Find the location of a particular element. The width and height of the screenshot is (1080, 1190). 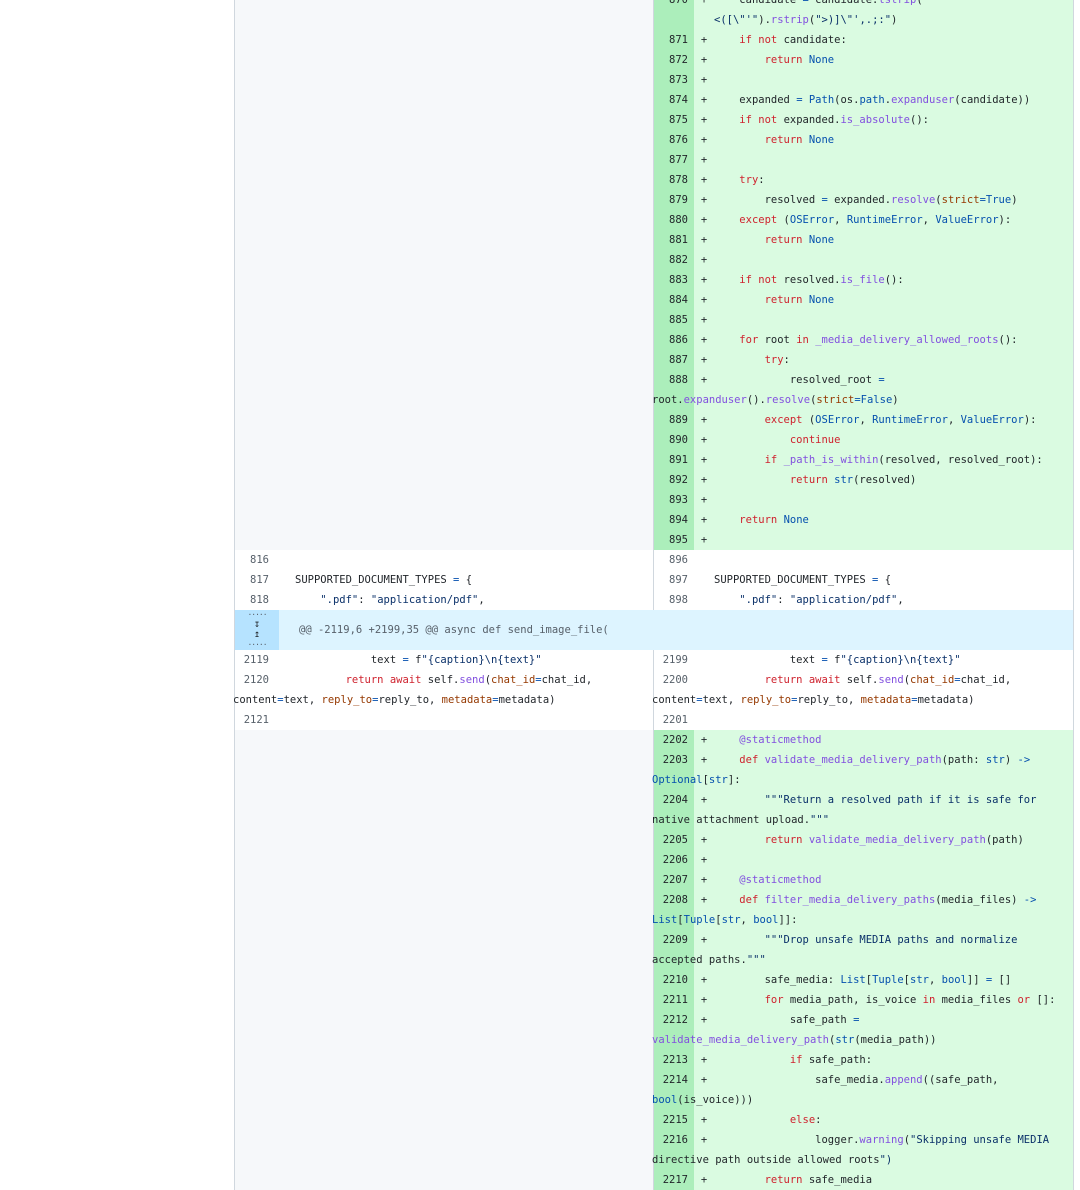

line-number: 875 is located at coordinates (674, 120).